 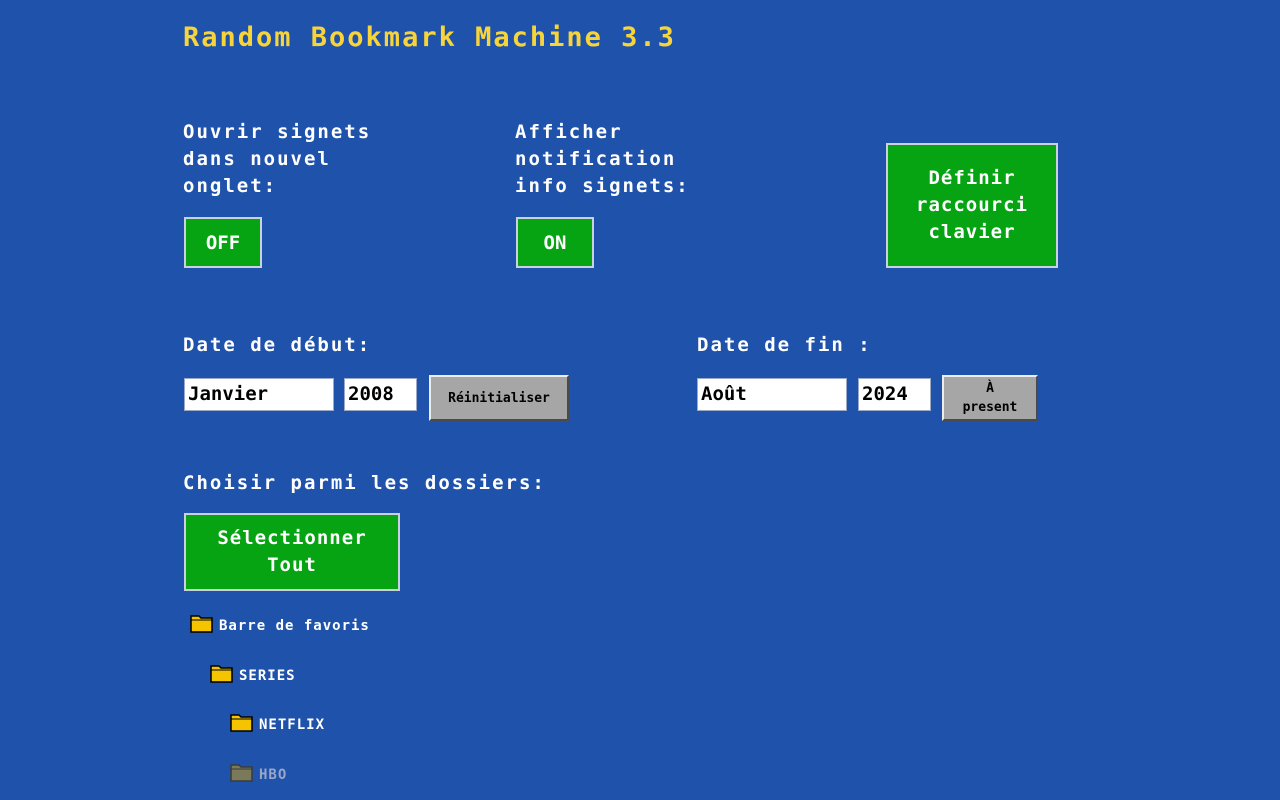 What do you see at coordinates (772, 394) in the screenshot?
I see `end-month-field: Août` at bounding box center [772, 394].